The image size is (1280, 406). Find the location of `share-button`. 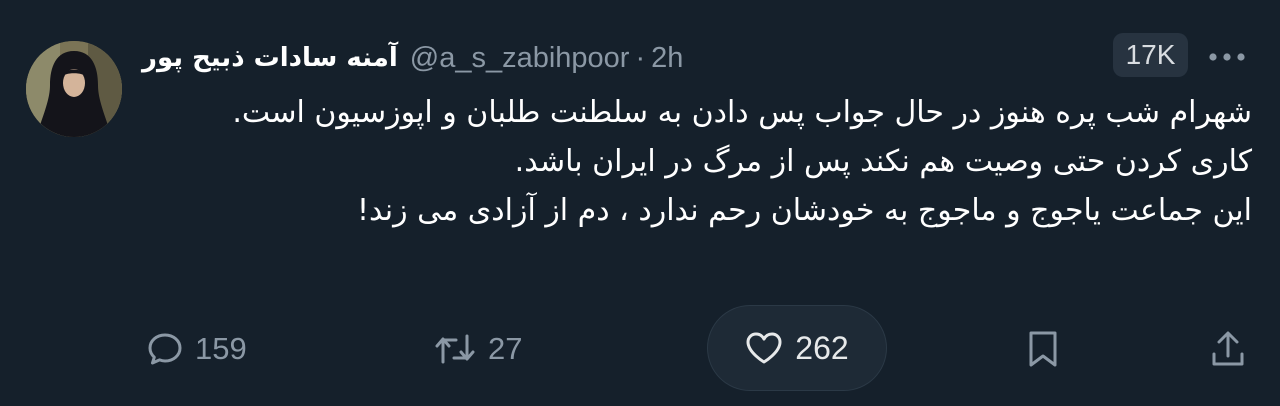

share-button is located at coordinates (1228, 349).